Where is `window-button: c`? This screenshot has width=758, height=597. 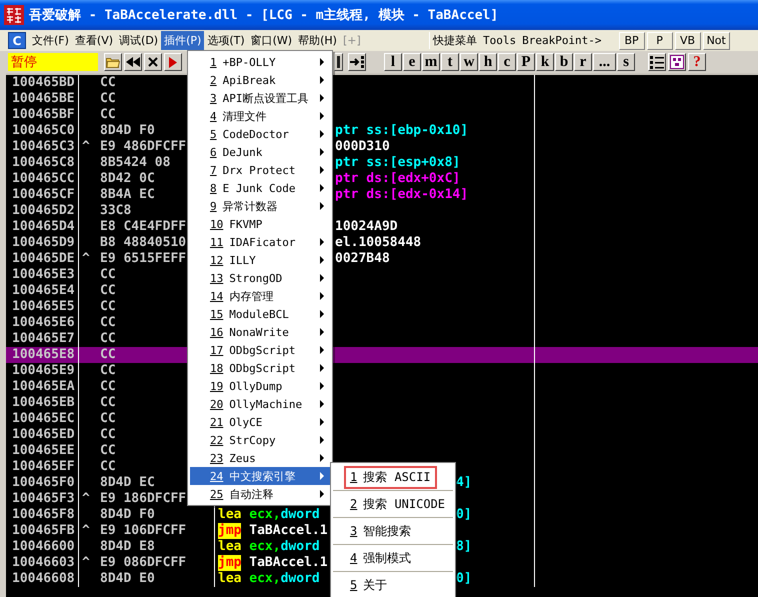
window-button: c is located at coordinates (507, 62).